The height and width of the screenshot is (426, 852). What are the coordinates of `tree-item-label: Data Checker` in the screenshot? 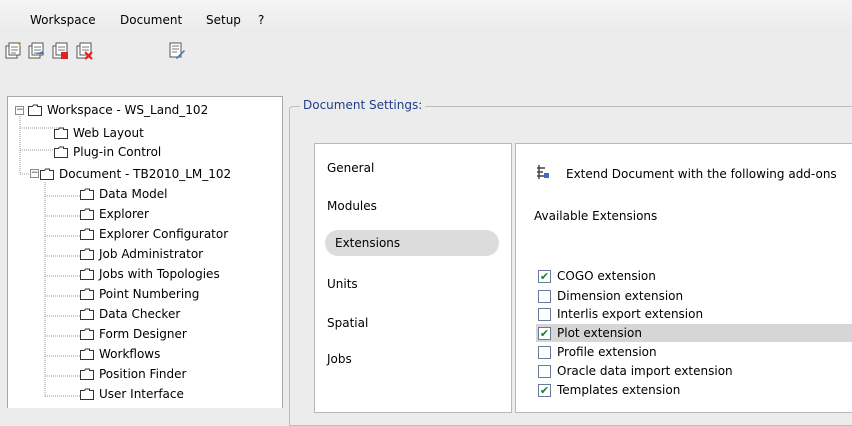 It's located at (140, 314).